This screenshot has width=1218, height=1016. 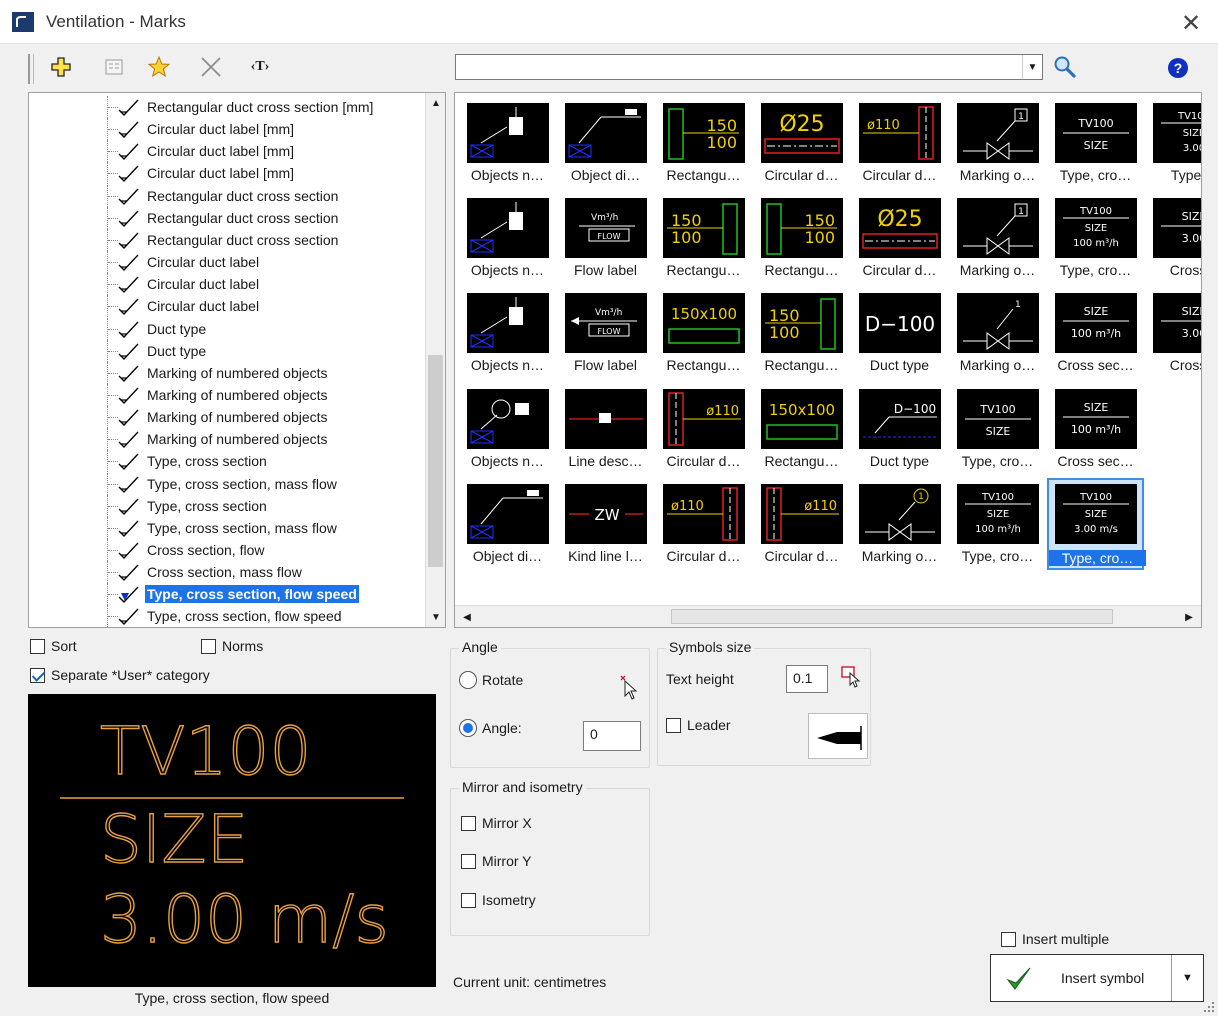 What do you see at coordinates (698, 725) in the screenshot?
I see `leader-checkbox: Leader` at bounding box center [698, 725].